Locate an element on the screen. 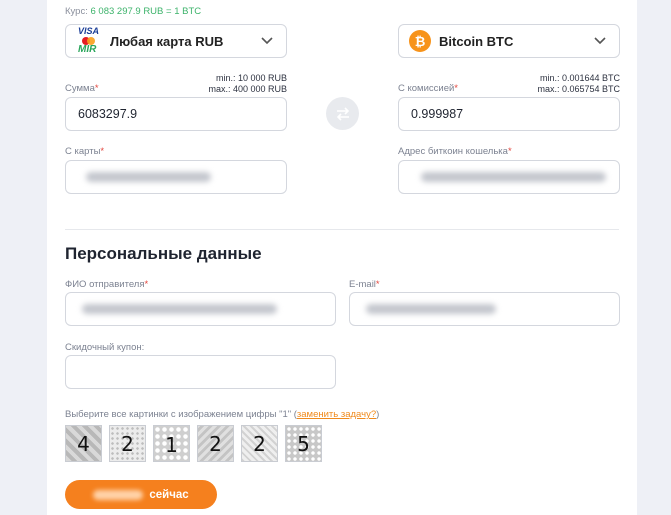 This screenshot has height=515, width=671. submit-button: сейчас is located at coordinates (141, 494).